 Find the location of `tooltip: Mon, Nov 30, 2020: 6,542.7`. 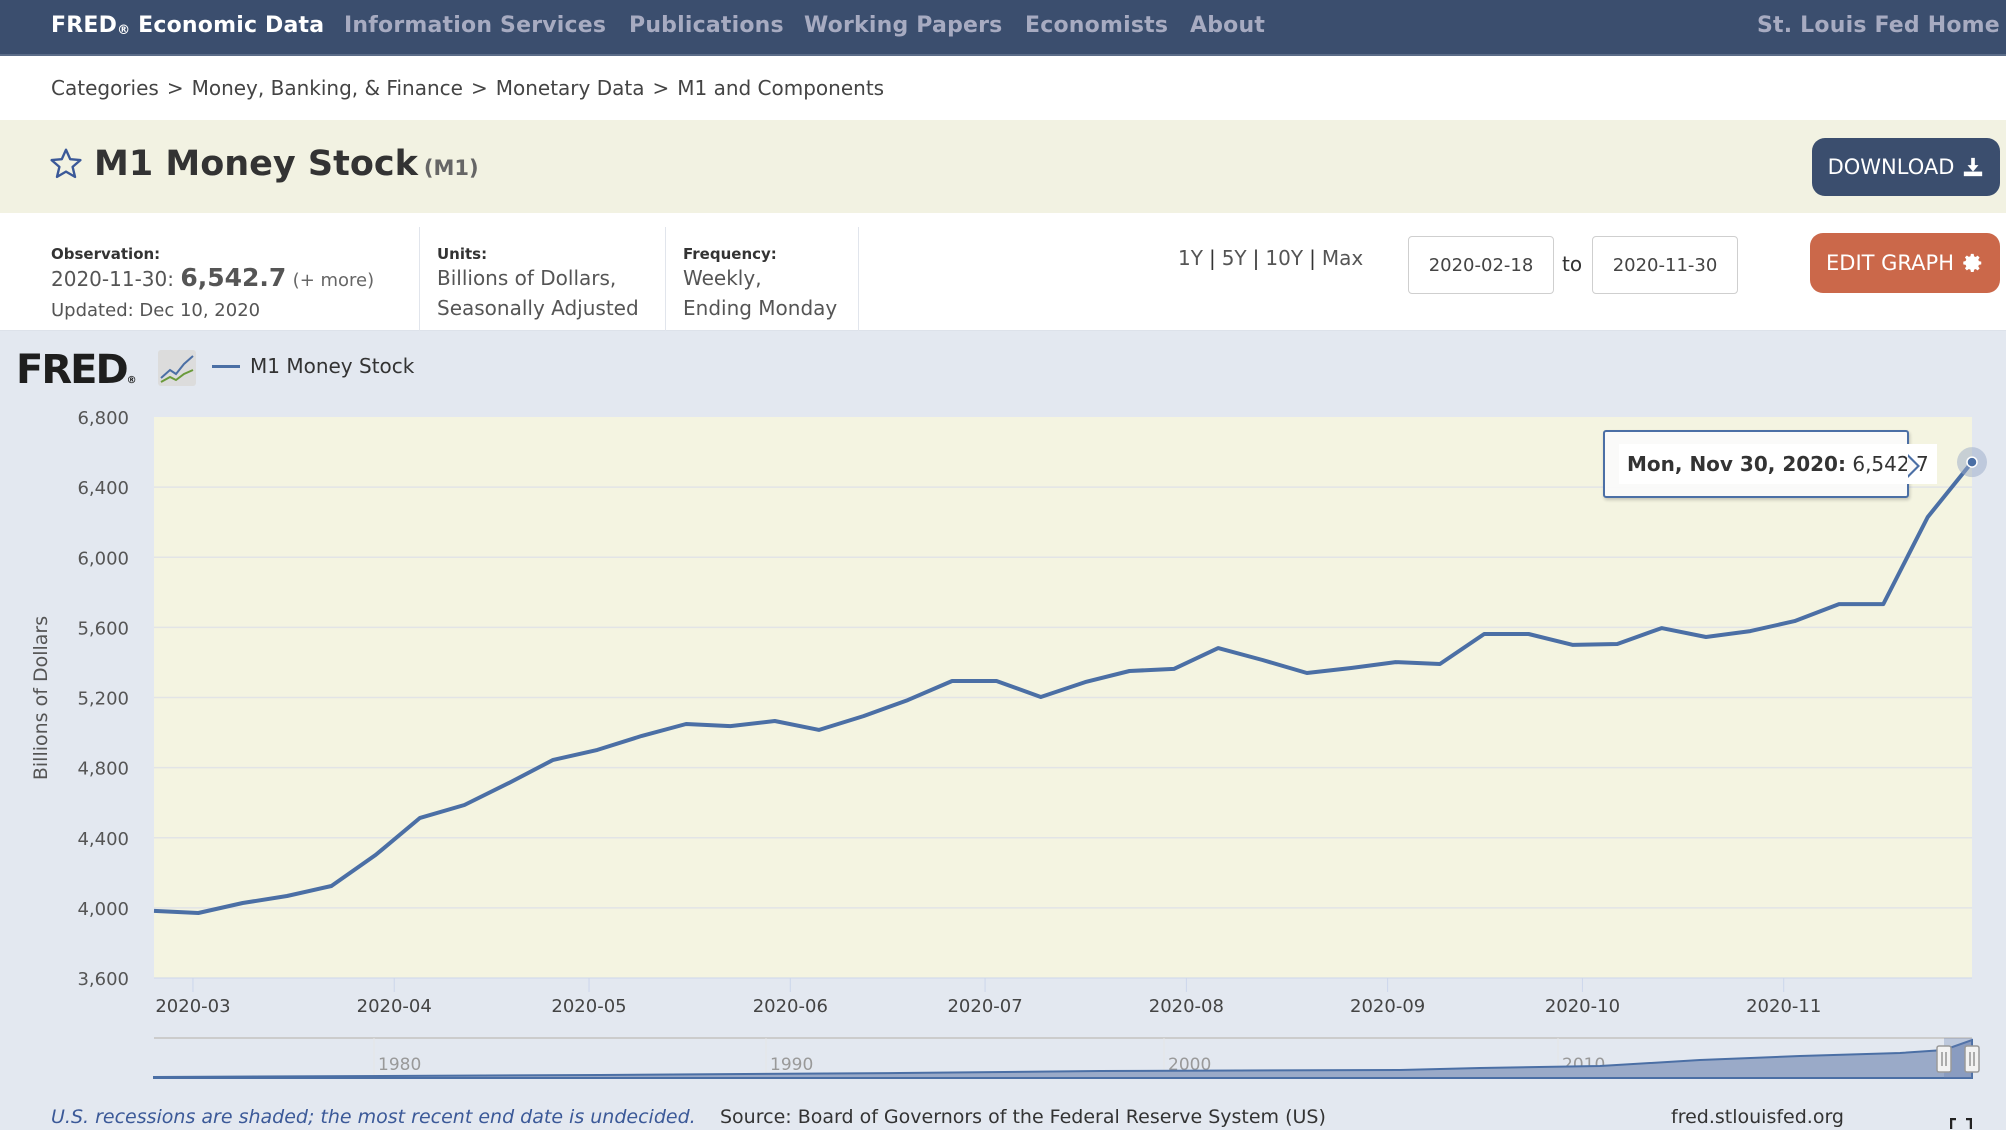

tooltip: Mon, Nov 30, 2020: 6,542.7 is located at coordinates (1756, 464).